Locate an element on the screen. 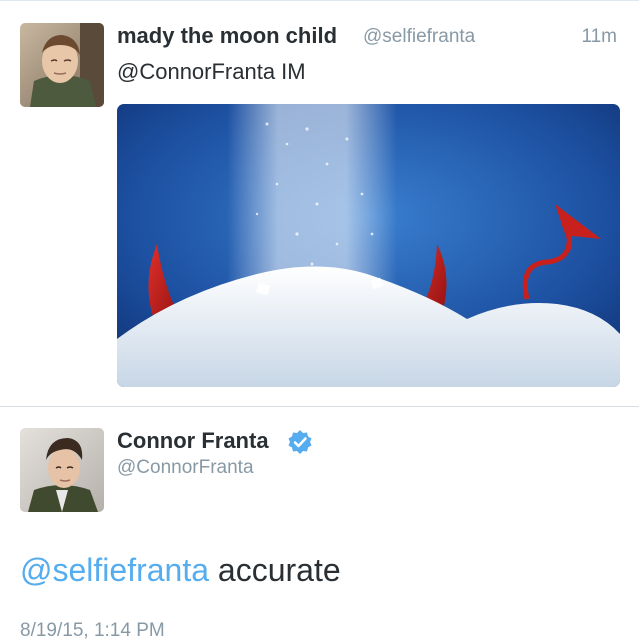 The width and height of the screenshot is (639, 639). verified-badge-icon is located at coordinates (300, 442).